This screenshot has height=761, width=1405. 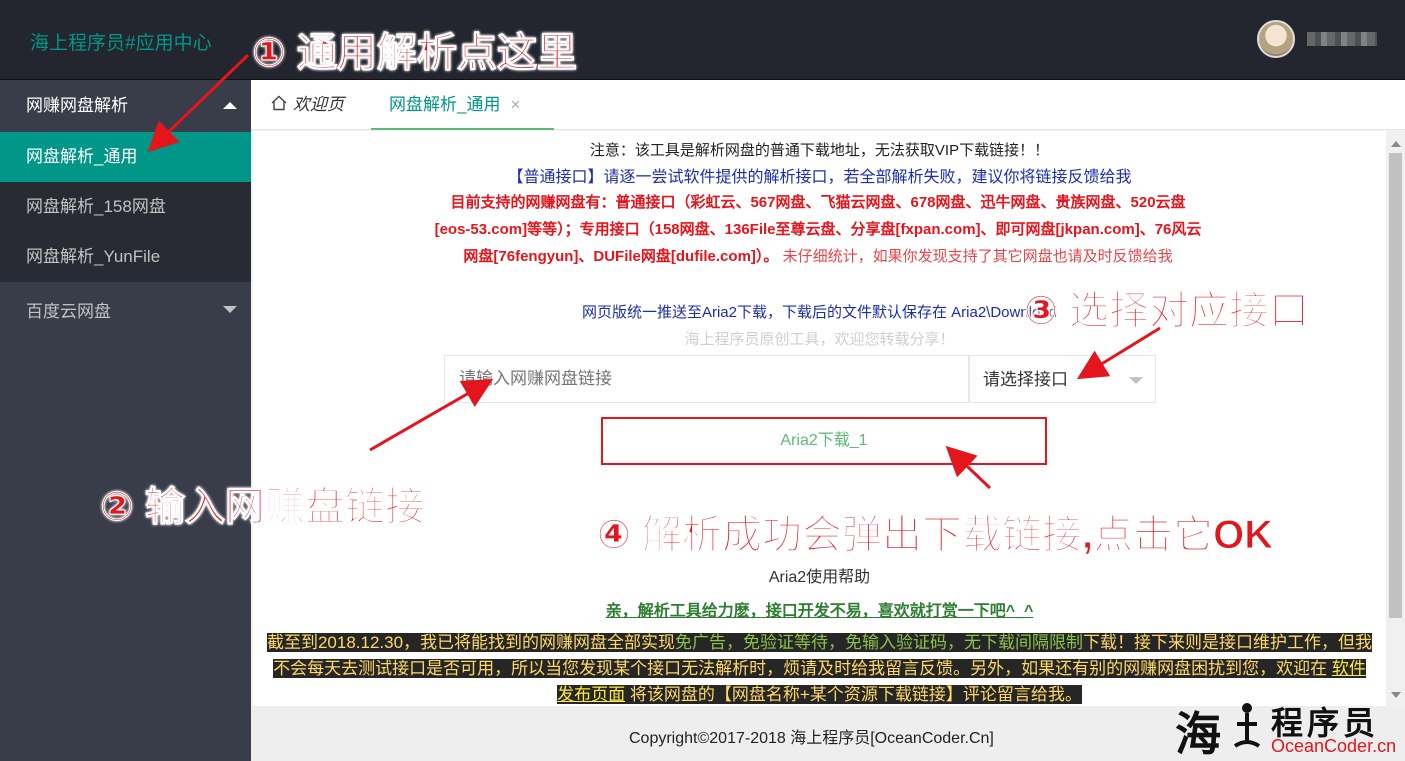 What do you see at coordinates (1395, 385) in the screenshot?
I see `scroll-thumb` at bounding box center [1395, 385].